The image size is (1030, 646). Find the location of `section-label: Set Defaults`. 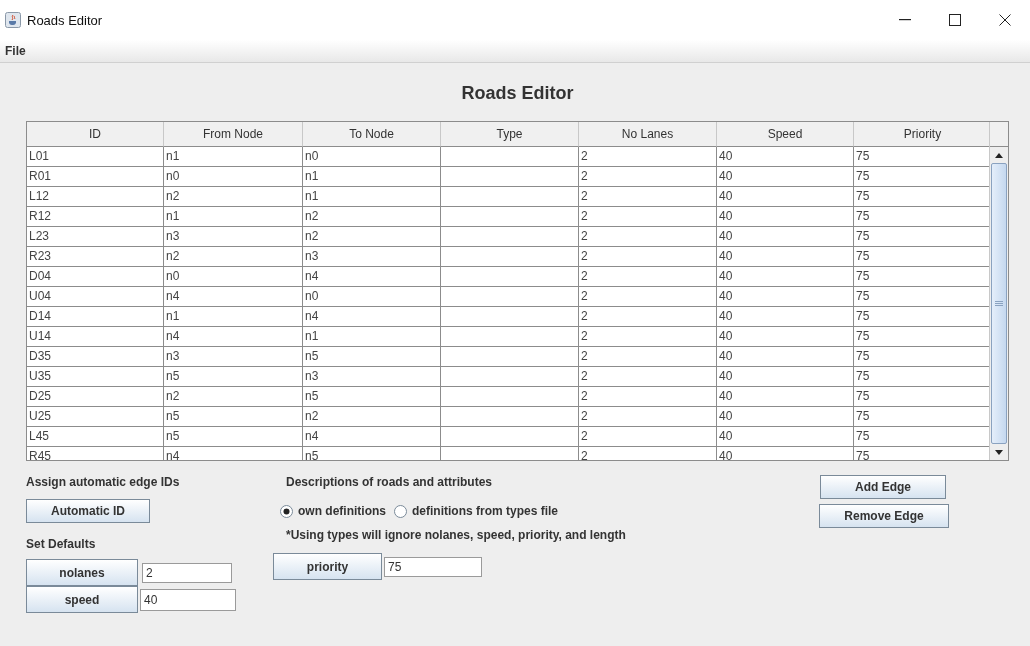

section-label: Set Defaults is located at coordinates (61, 544).